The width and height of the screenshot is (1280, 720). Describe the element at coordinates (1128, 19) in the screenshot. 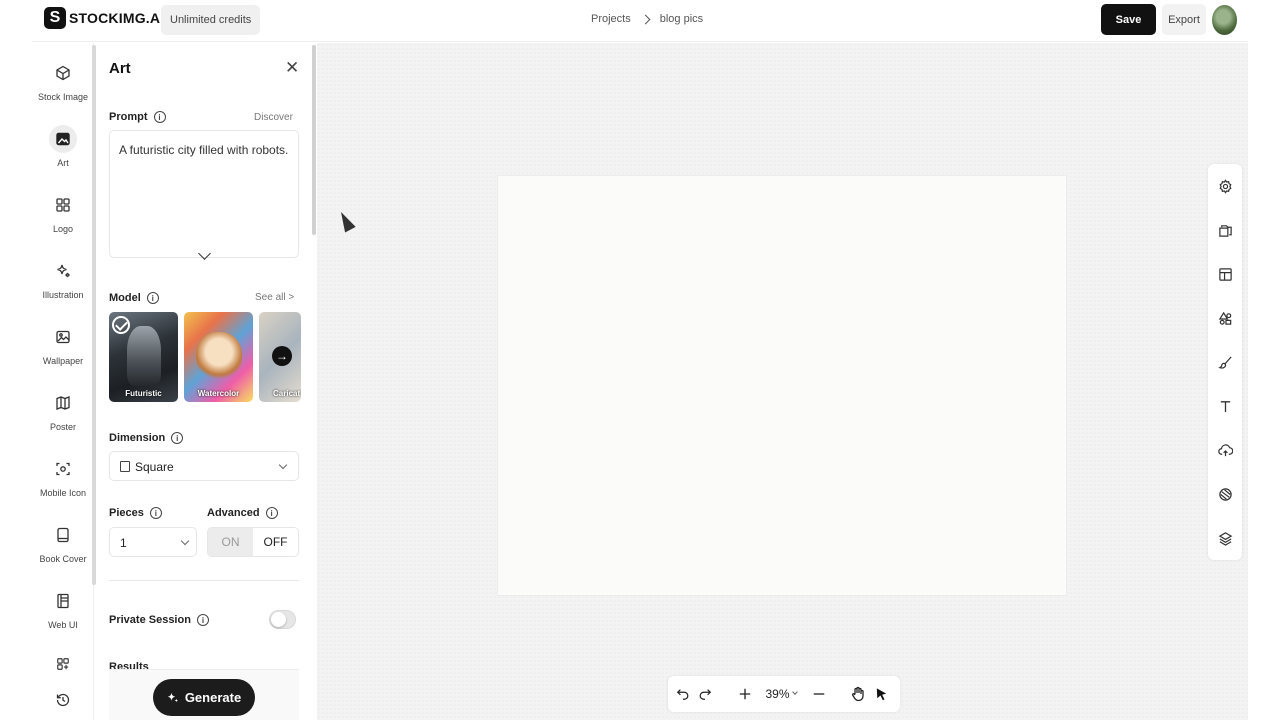

I see `save-button: Save` at that location.